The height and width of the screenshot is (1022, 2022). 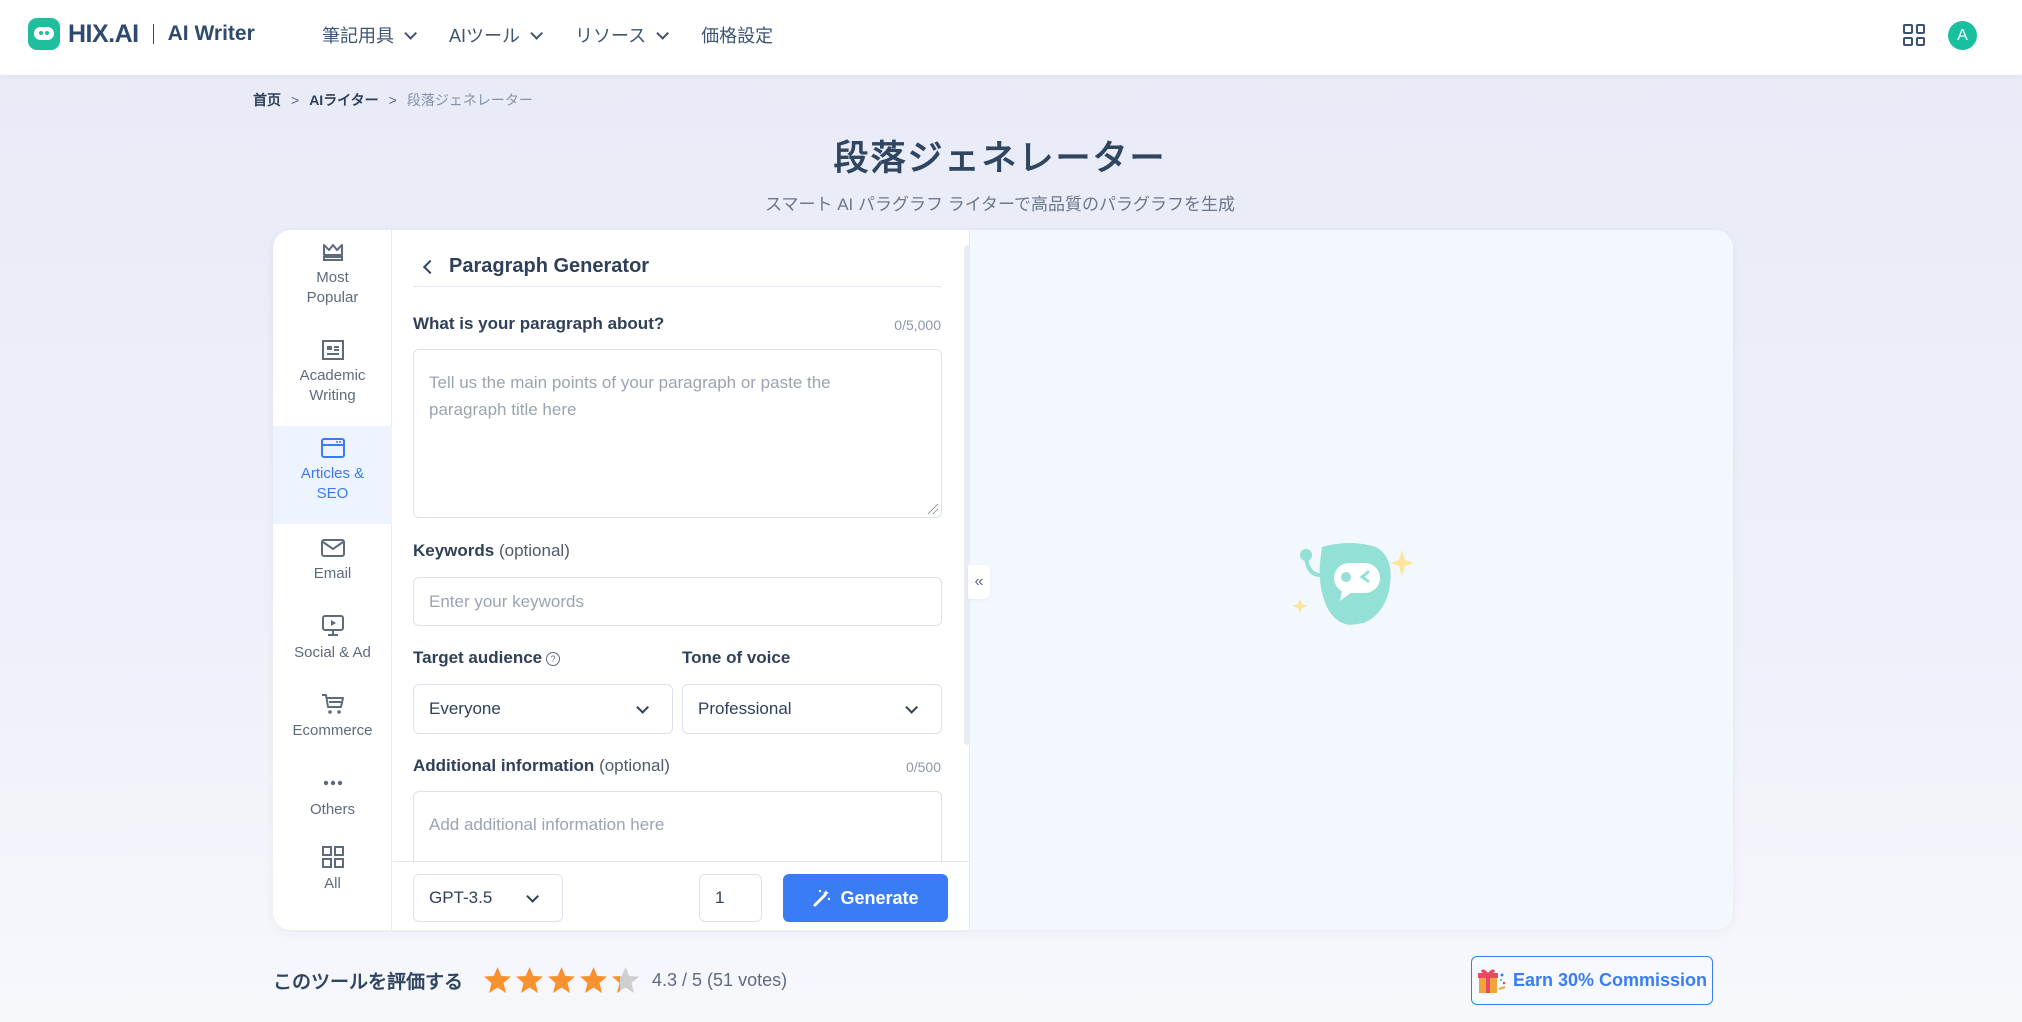 What do you see at coordinates (103, 33) in the screenshot?
I see `brand-name: HIX.AI` at bounding box center [103, 33].